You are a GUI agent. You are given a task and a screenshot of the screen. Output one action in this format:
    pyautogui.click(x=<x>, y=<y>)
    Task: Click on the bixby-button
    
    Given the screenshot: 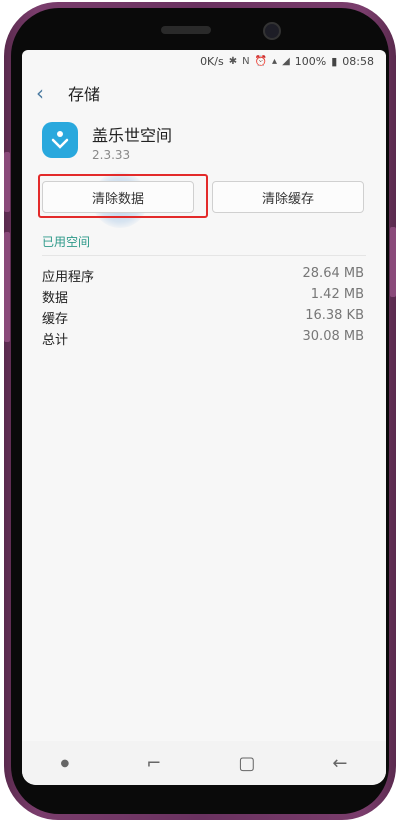 What is the action you would take?
    pyautogui.click(x=7, y=287)
    